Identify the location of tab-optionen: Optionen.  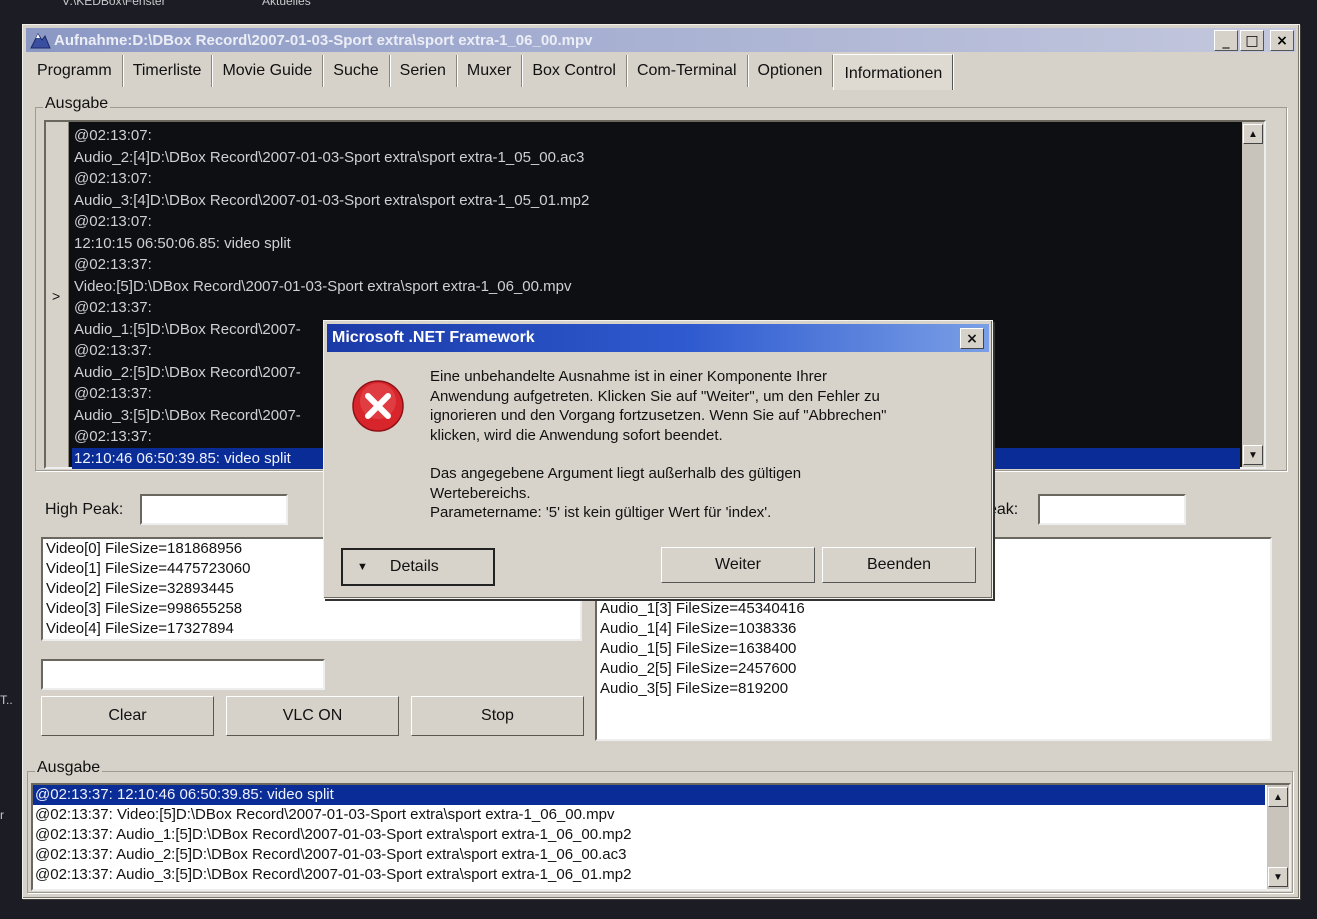
(791, 71).